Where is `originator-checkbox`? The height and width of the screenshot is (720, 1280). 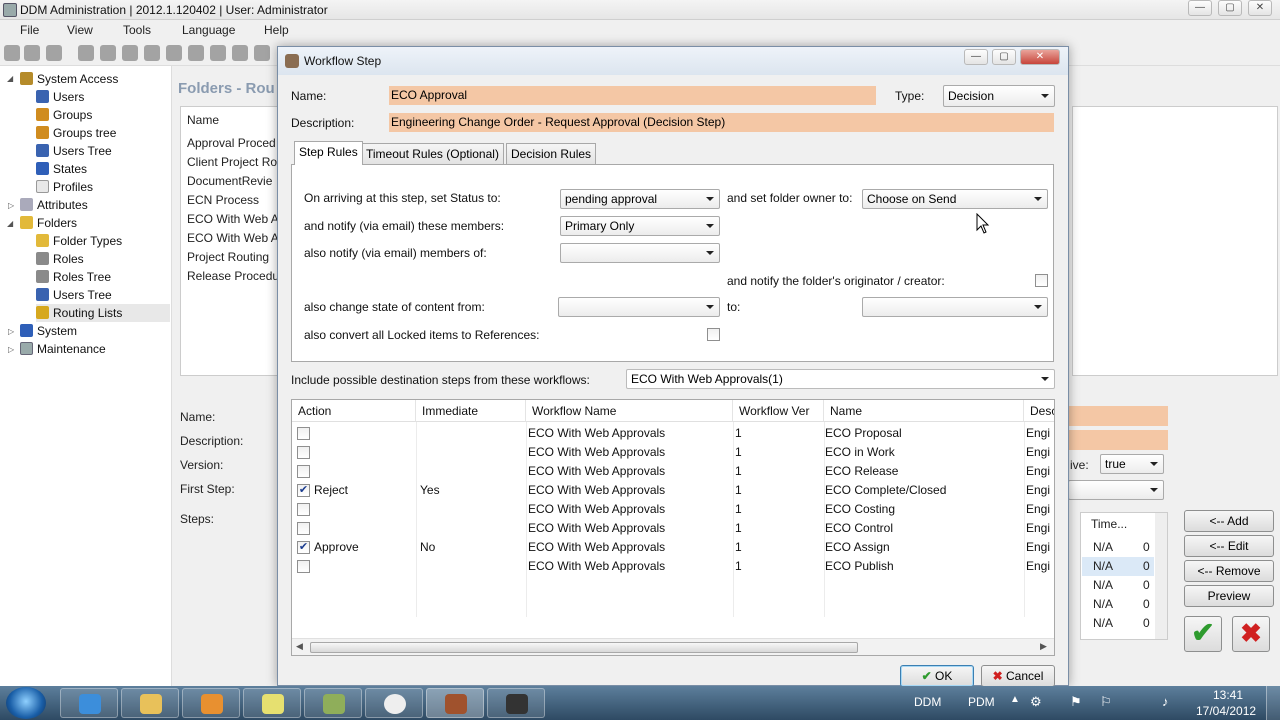 originator-checkbox is located at coordinates (1041, 280).